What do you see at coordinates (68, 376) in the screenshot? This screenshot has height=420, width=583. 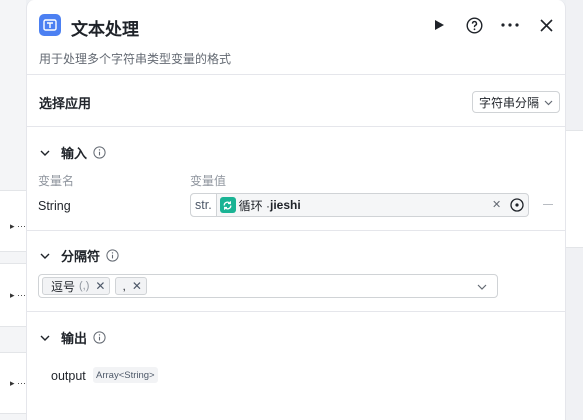 I see `output-name: output` at bounding box center [68, 376].